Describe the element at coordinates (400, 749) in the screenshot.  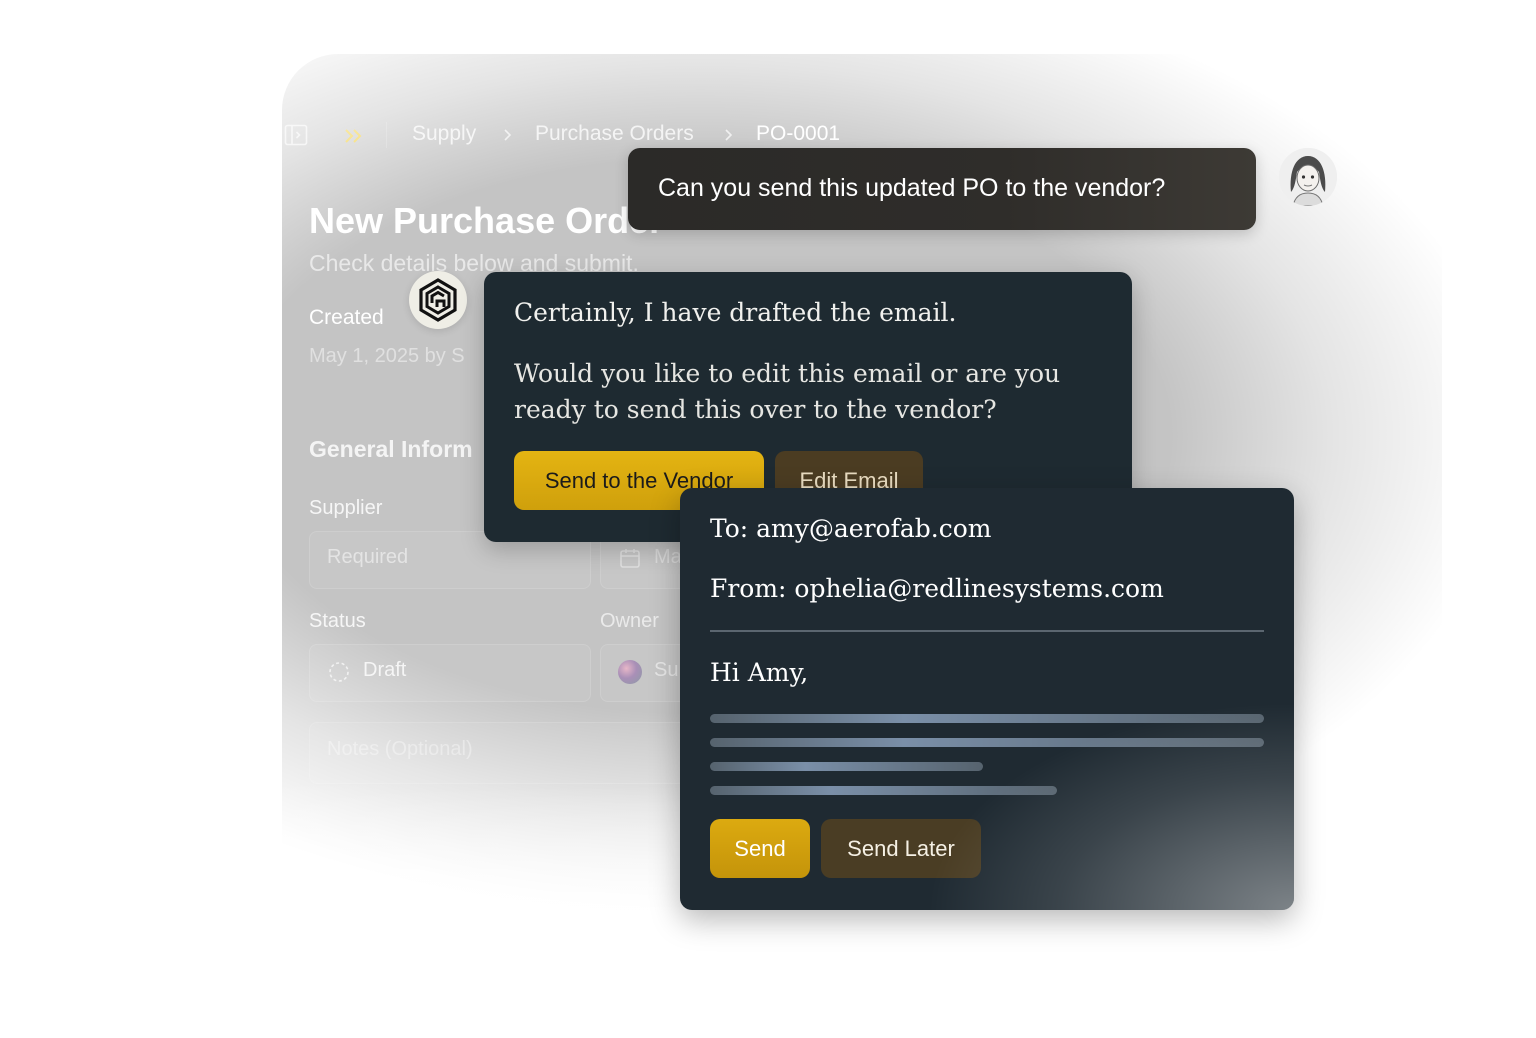
I see `notes-placeholder: Notes (Optional)` at that location.